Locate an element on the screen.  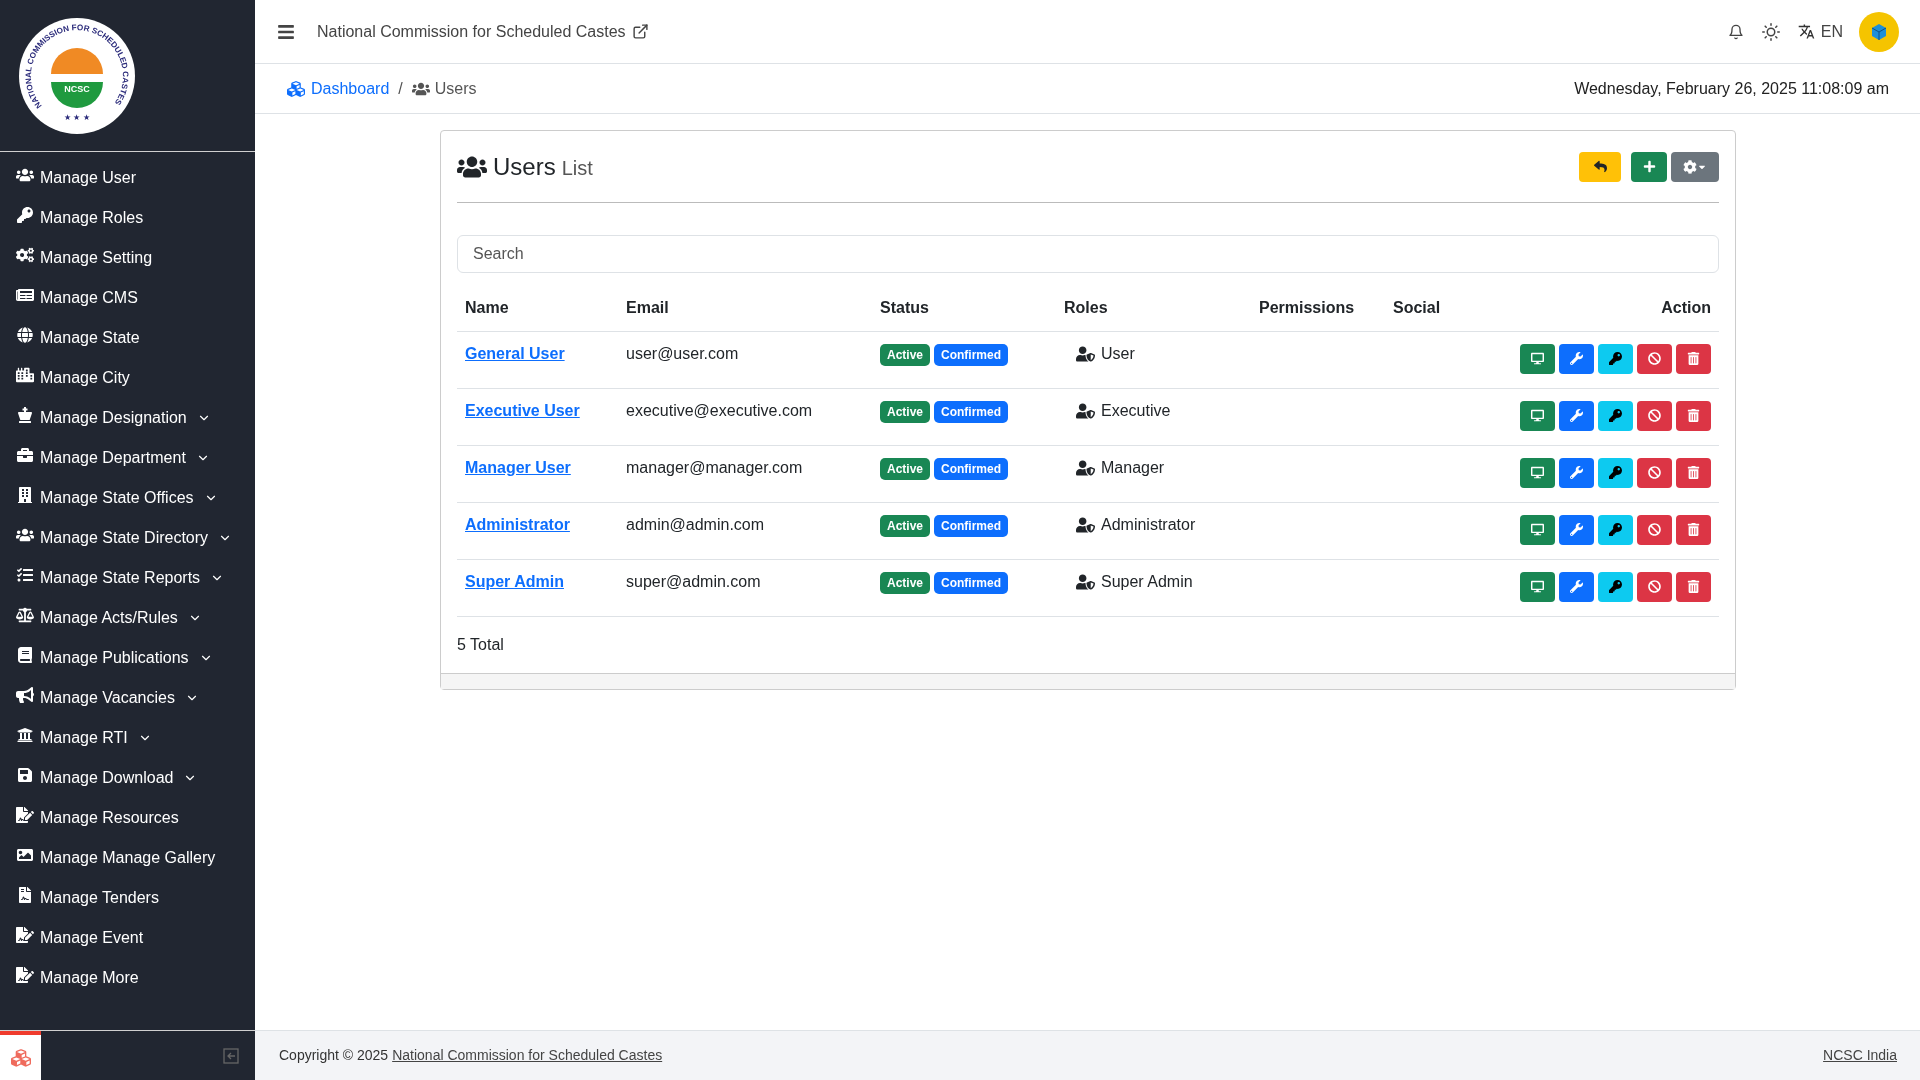
footer-link: NCSC India is located at coordinates (1860, 1055).